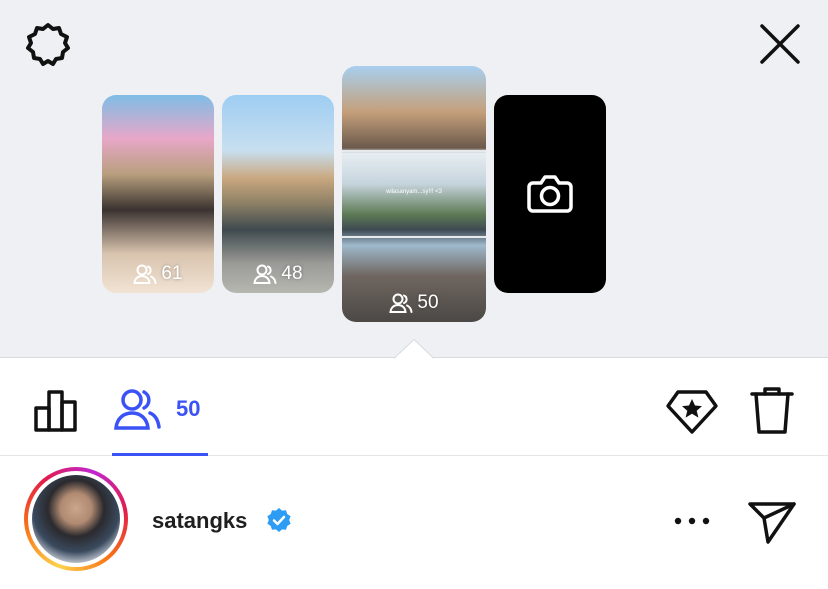 This screenshot has height=589, width=828. What do you see at coordinates (188, 408) in the screenshot?
I see `viewers-tab-count: 50` at bounding box center [188, 408].